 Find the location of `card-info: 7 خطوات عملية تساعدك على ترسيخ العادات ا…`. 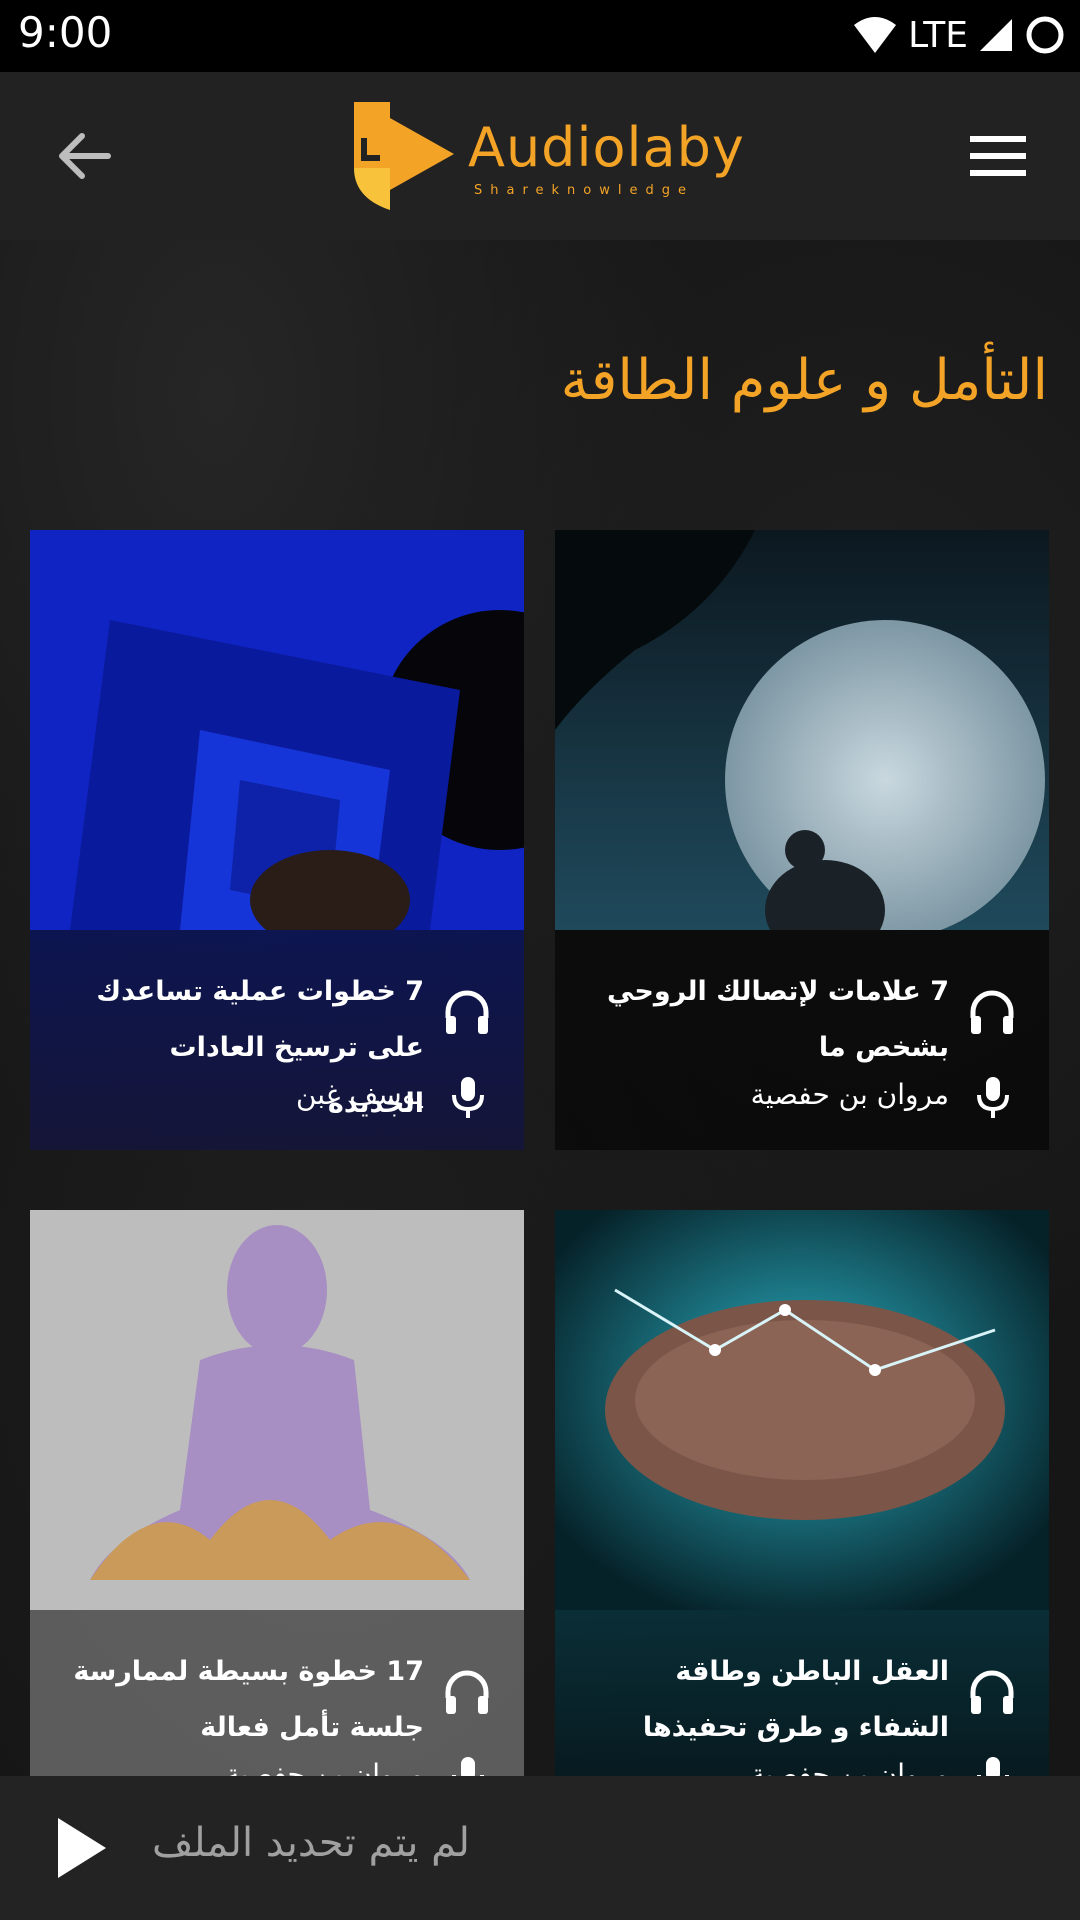

card-info: 7 خطوات عملية تساعدك على ترسيخ العادات ا… is located at coordinates (277, 1040).